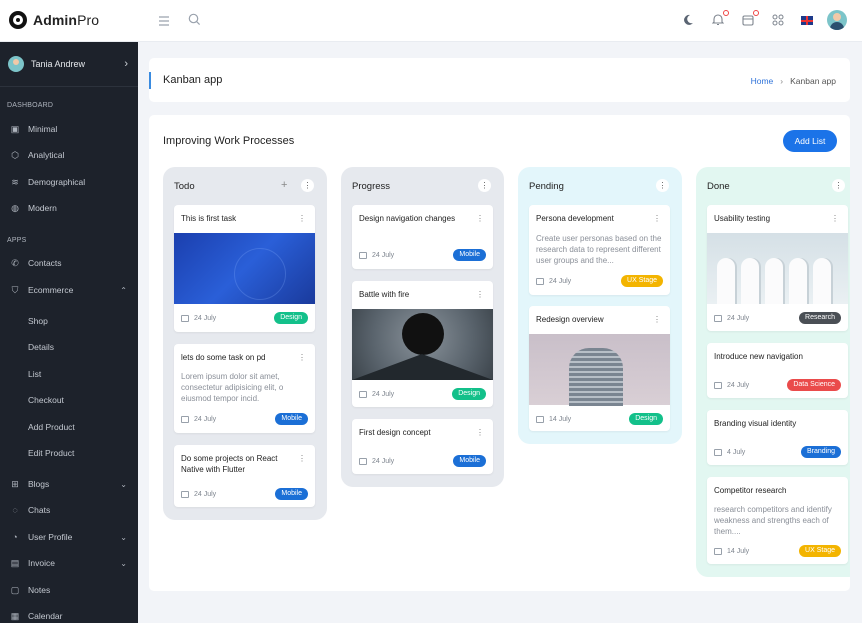  What do you see at coordinates (51, 453) in the screenshot?
I see `sidebar-item-label: Edit Product` at bounding box center [51, 453].